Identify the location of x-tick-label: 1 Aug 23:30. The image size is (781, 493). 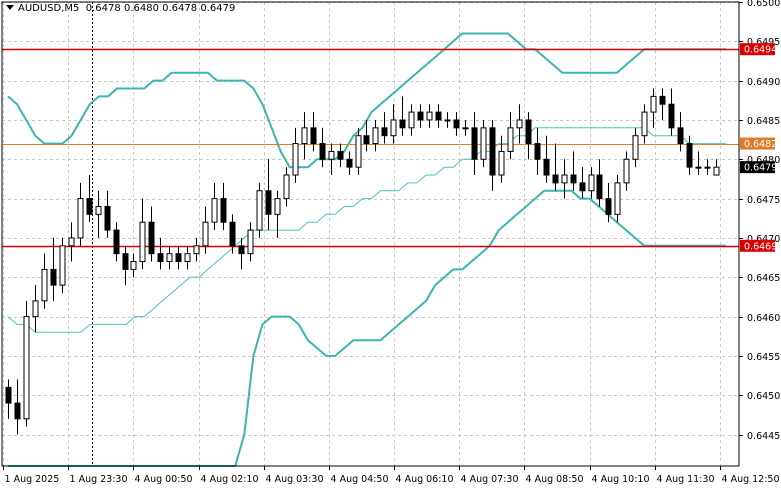
(99, 479).